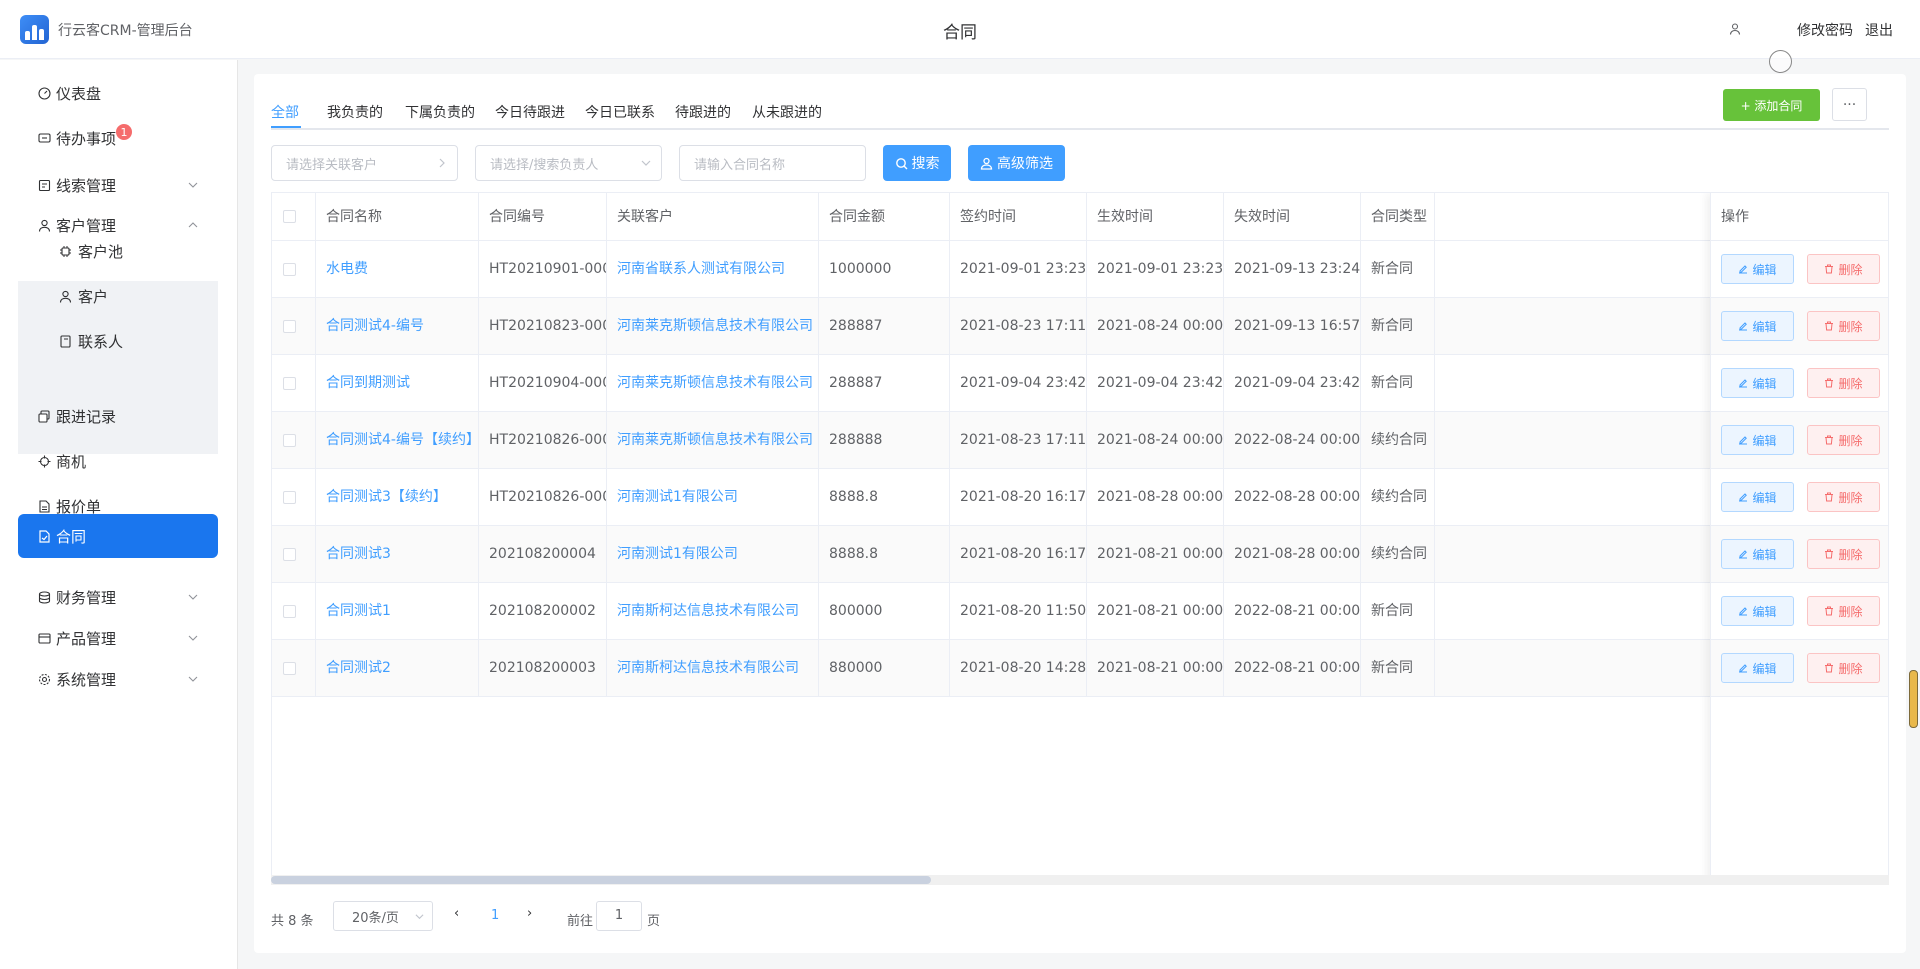 Image resolution: width=1920 pixels, height=969 pixels. Describe the element at coordinates (440, 112) in the screenshot. I see `tab-2: 下属负责的` at that location.